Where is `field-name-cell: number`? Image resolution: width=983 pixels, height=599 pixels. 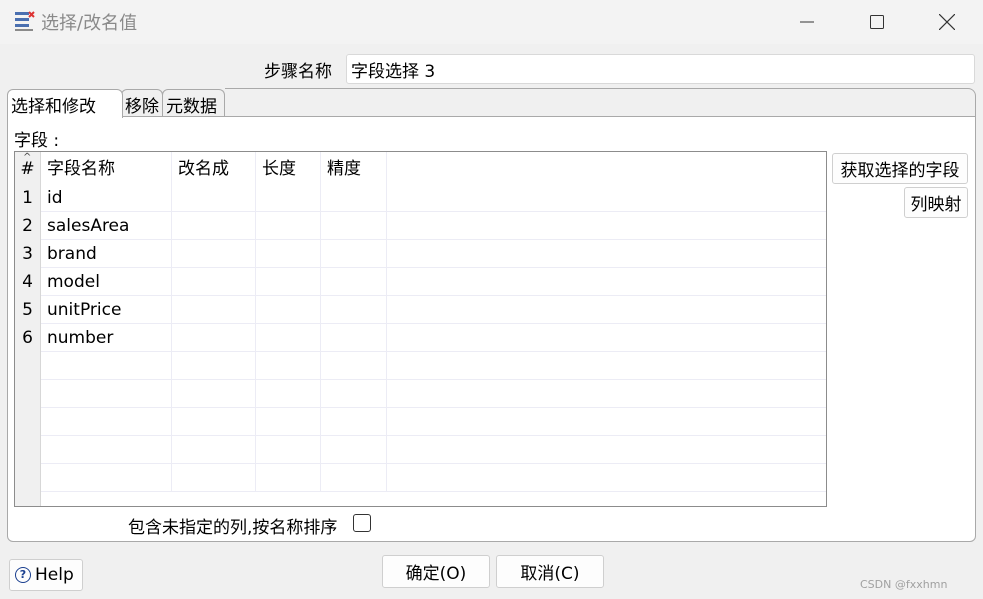 field-name-cell: number is located at coordinates (106, 338).